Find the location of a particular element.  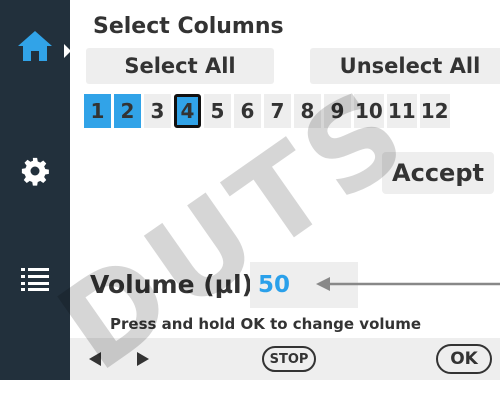

select-all-button: Select All is located at coordinates (180, 66).